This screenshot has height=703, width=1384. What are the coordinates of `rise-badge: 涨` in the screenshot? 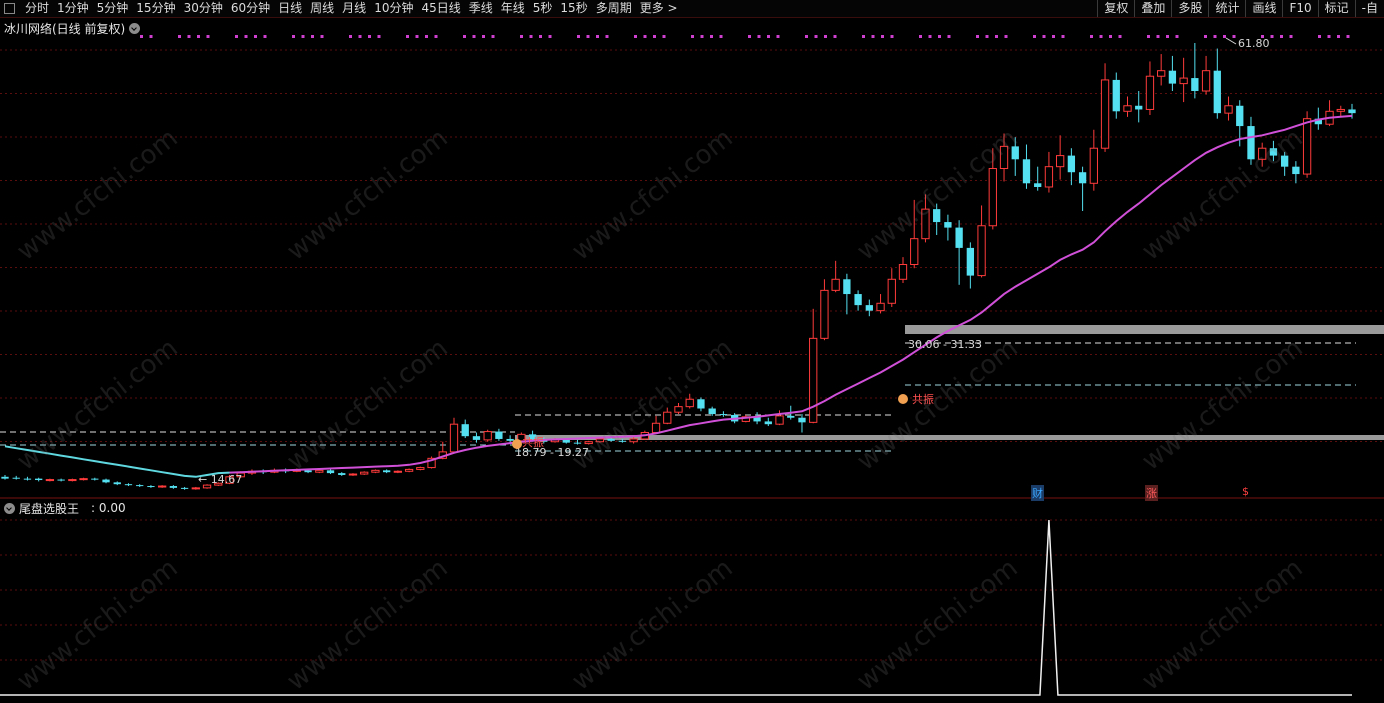 It's located at (1151, 493).